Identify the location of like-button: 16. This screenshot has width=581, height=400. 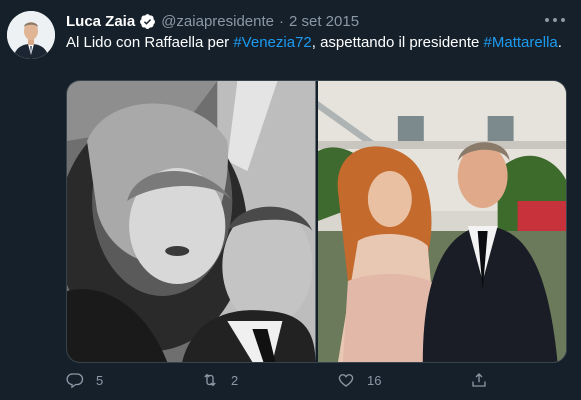
(403, 380).